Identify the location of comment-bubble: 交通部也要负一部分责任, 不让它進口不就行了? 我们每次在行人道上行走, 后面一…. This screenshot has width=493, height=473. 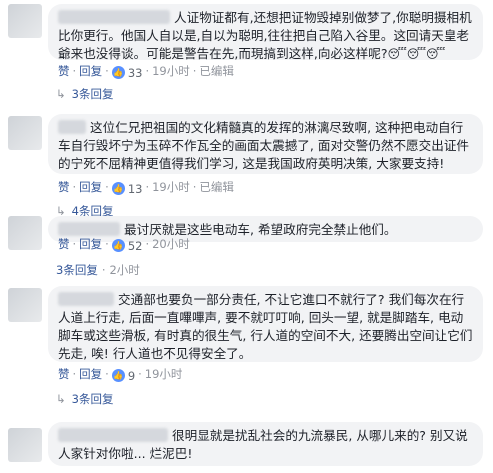
(265, 324).